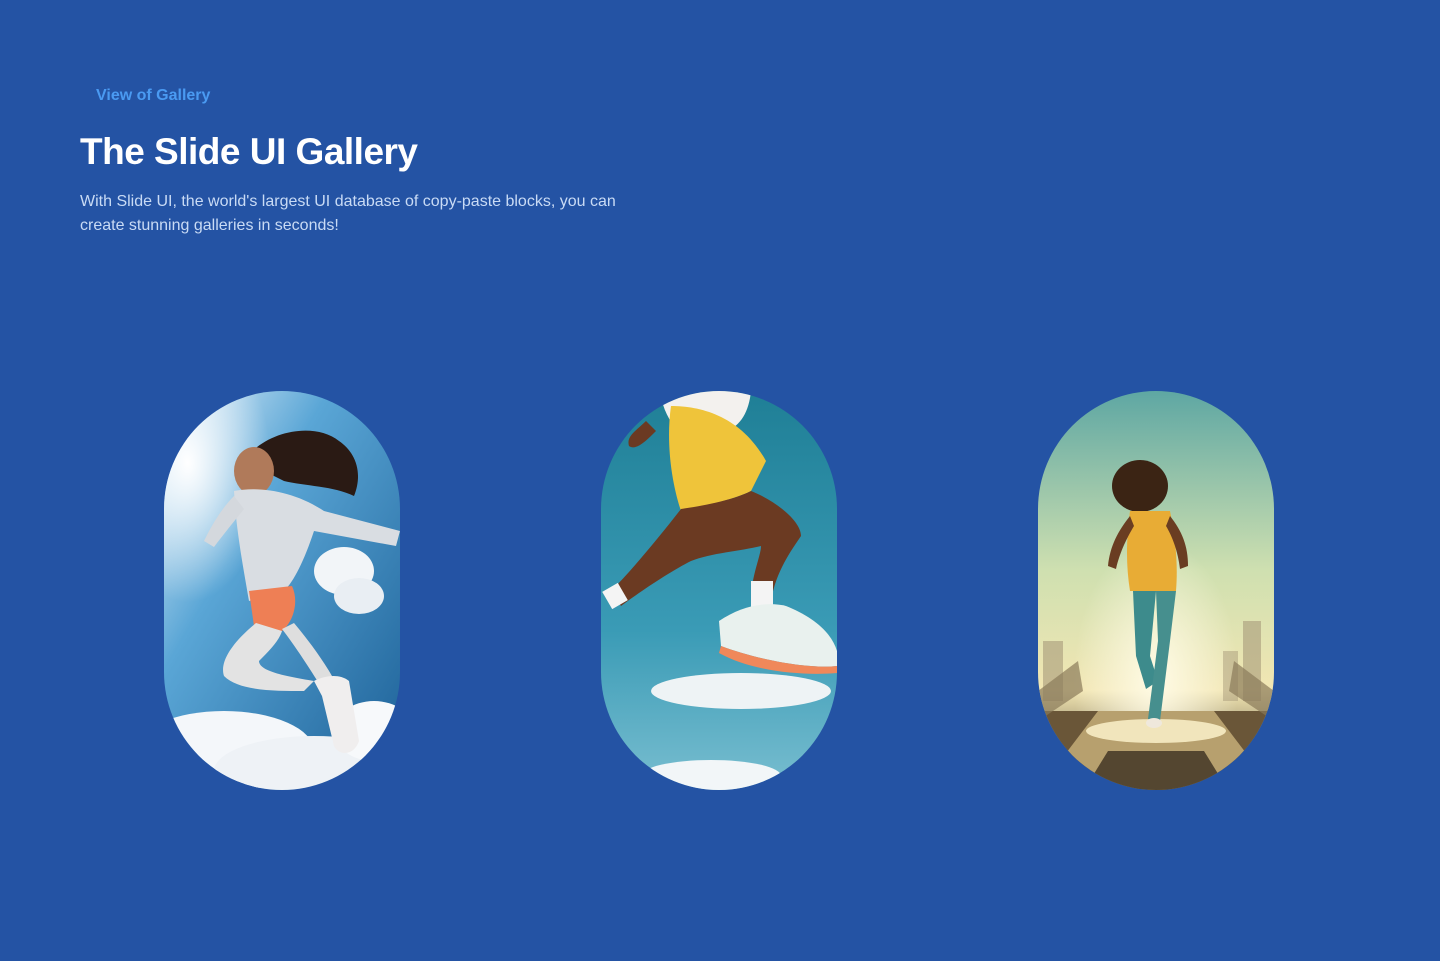 This screenshot has width=1440, height=961. Describe the element at coordinates (153, 96) in the screenshot. I see `view-gallery-link: View of Gallery` at that location.